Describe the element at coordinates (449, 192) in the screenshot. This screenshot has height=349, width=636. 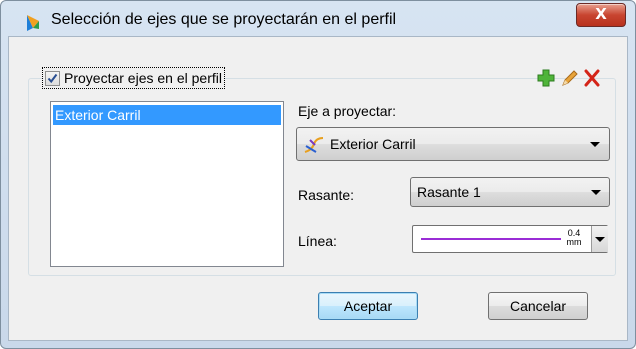
I see `rasante-value: Rasante 1` at that location.